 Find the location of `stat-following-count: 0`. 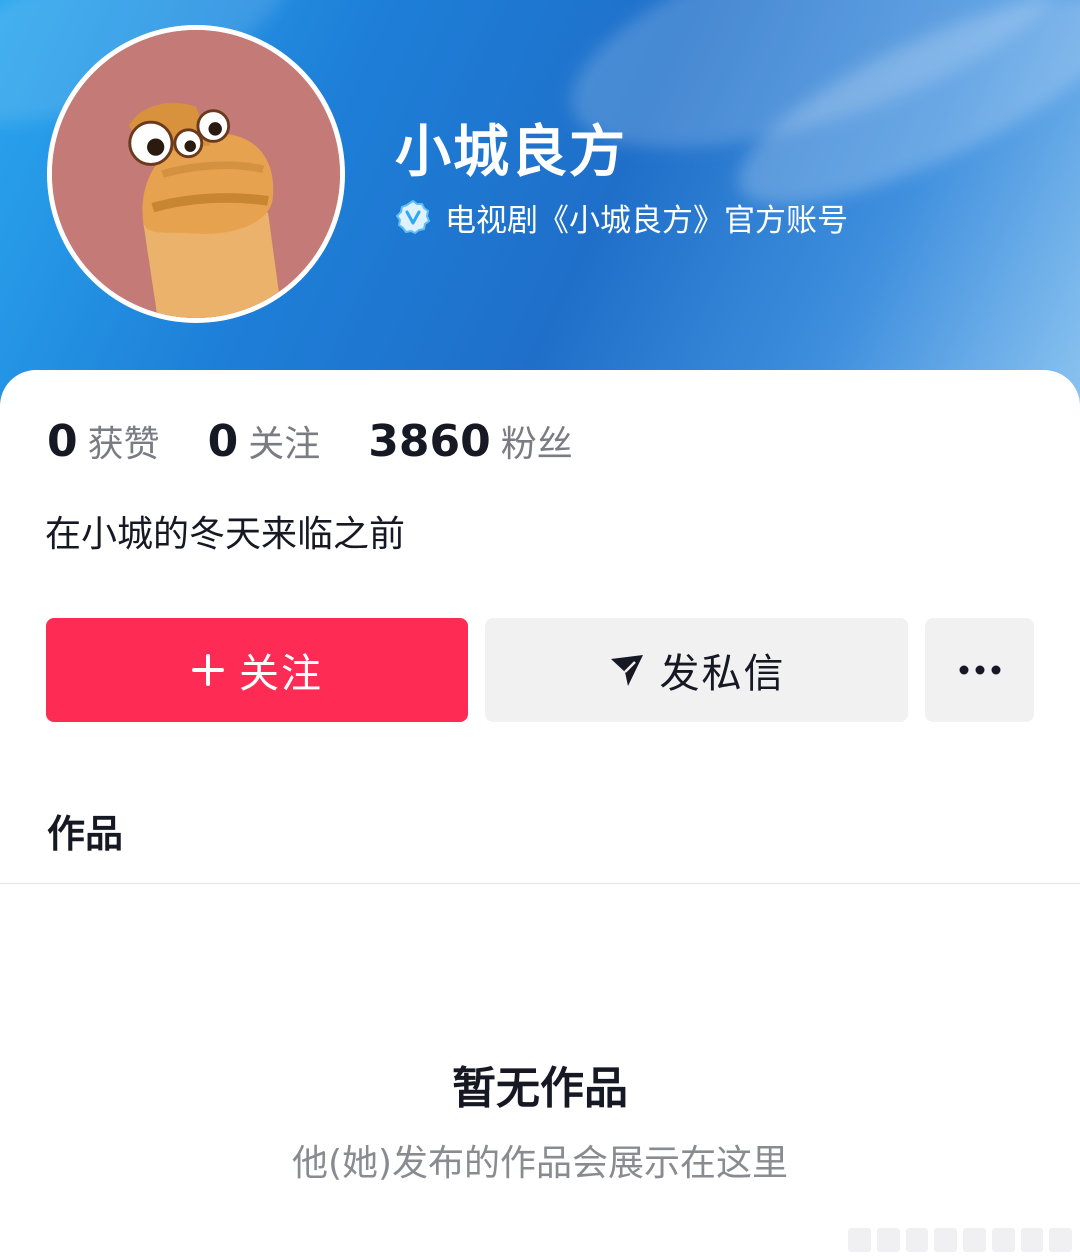

stat-following-count: 0 is located at coordinates (223, 441).